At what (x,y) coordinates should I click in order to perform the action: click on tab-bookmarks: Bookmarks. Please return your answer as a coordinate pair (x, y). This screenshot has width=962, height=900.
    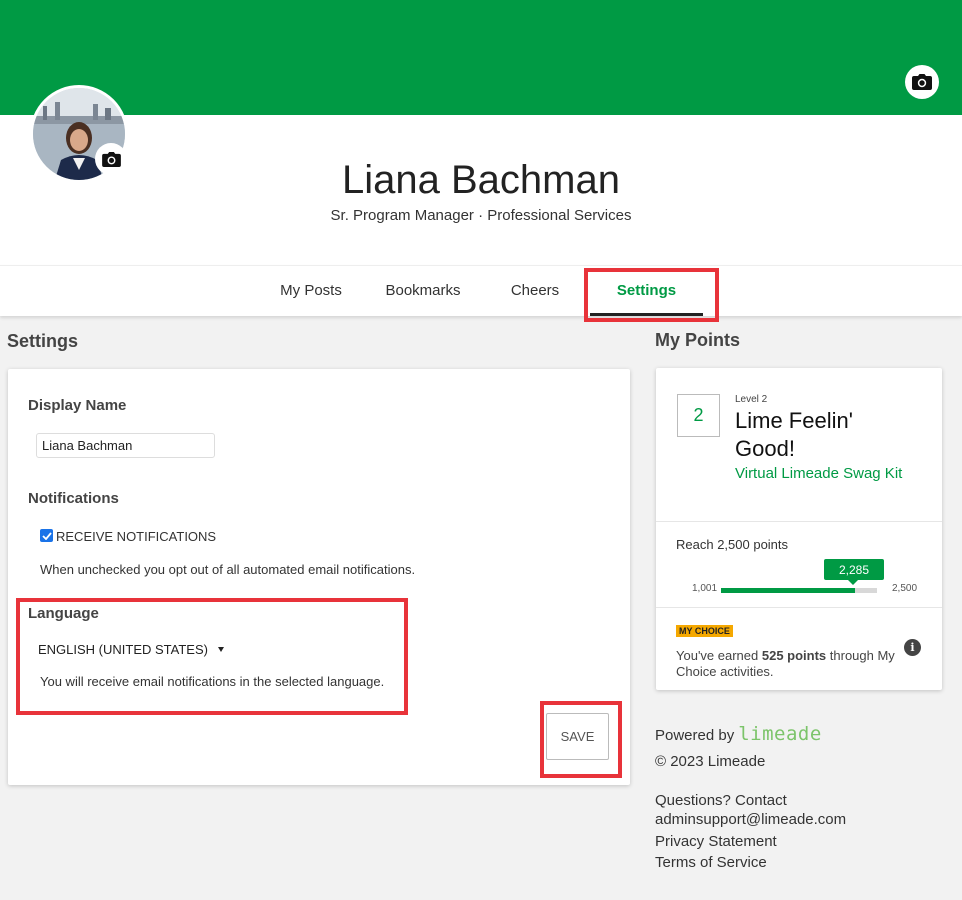
    Looking at the image, I should click on (423, 291).